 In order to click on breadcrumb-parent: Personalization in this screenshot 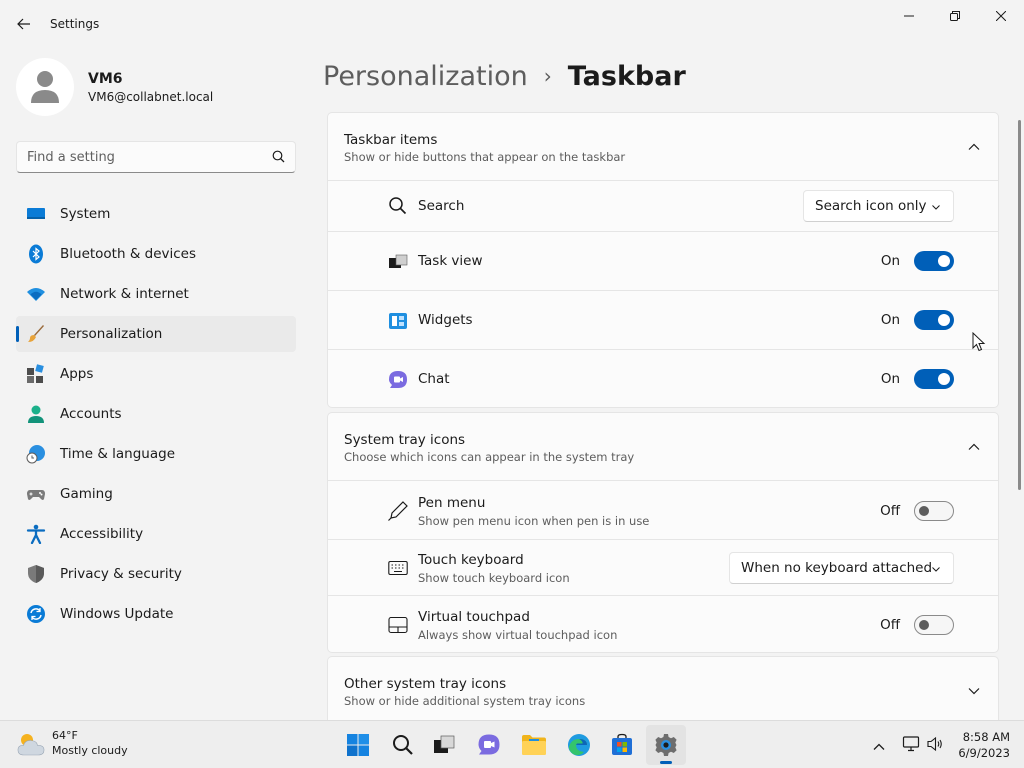, I will do `click(425, 76)`.